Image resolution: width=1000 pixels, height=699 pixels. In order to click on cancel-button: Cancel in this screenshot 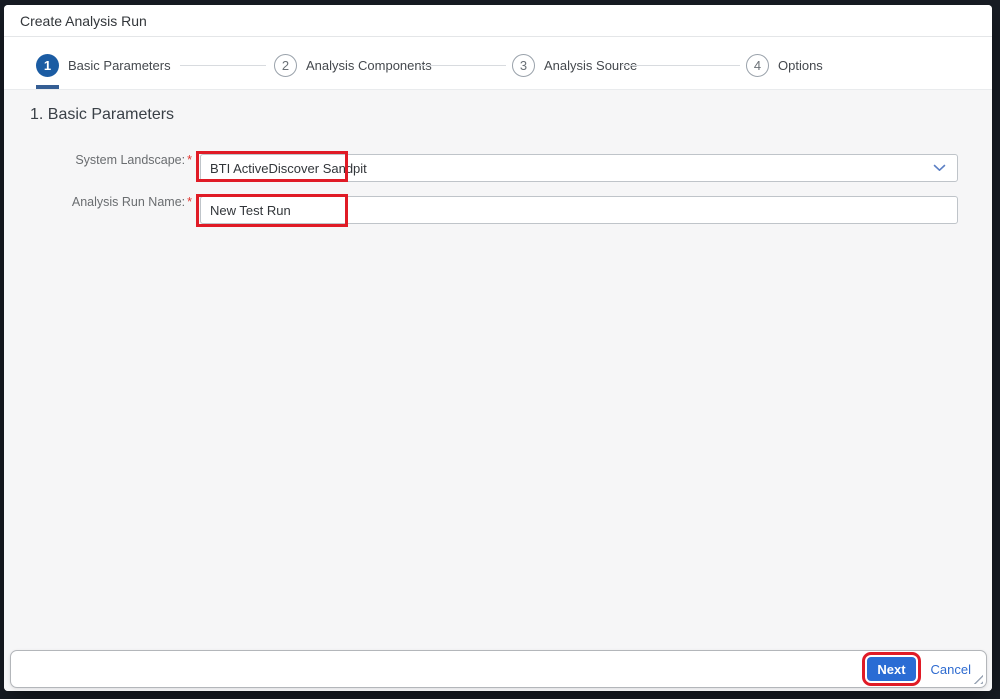, I will do `click(951, 669)`.